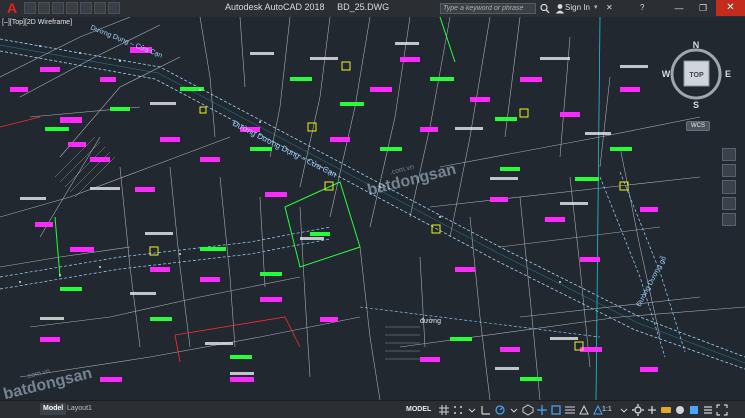 This screenshot has height=418, width=745. What do you see at coordinates (53, 409) in the screenshot?
I see `tab-model: Model` at bounding box center [53, 409].